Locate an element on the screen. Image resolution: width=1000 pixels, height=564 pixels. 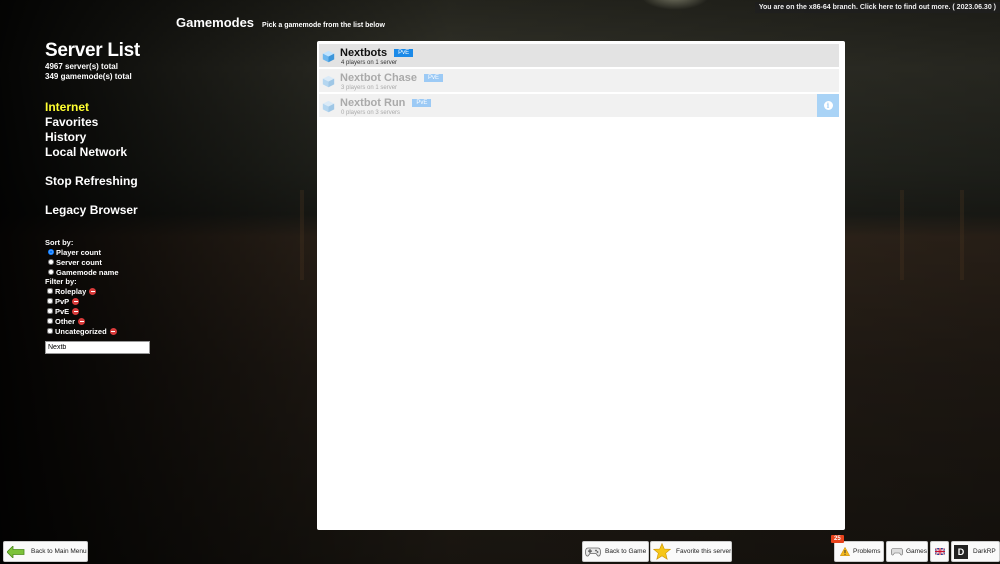
gamemode-player-count: 4 players on 1 server is located at coordinates (369, 63).